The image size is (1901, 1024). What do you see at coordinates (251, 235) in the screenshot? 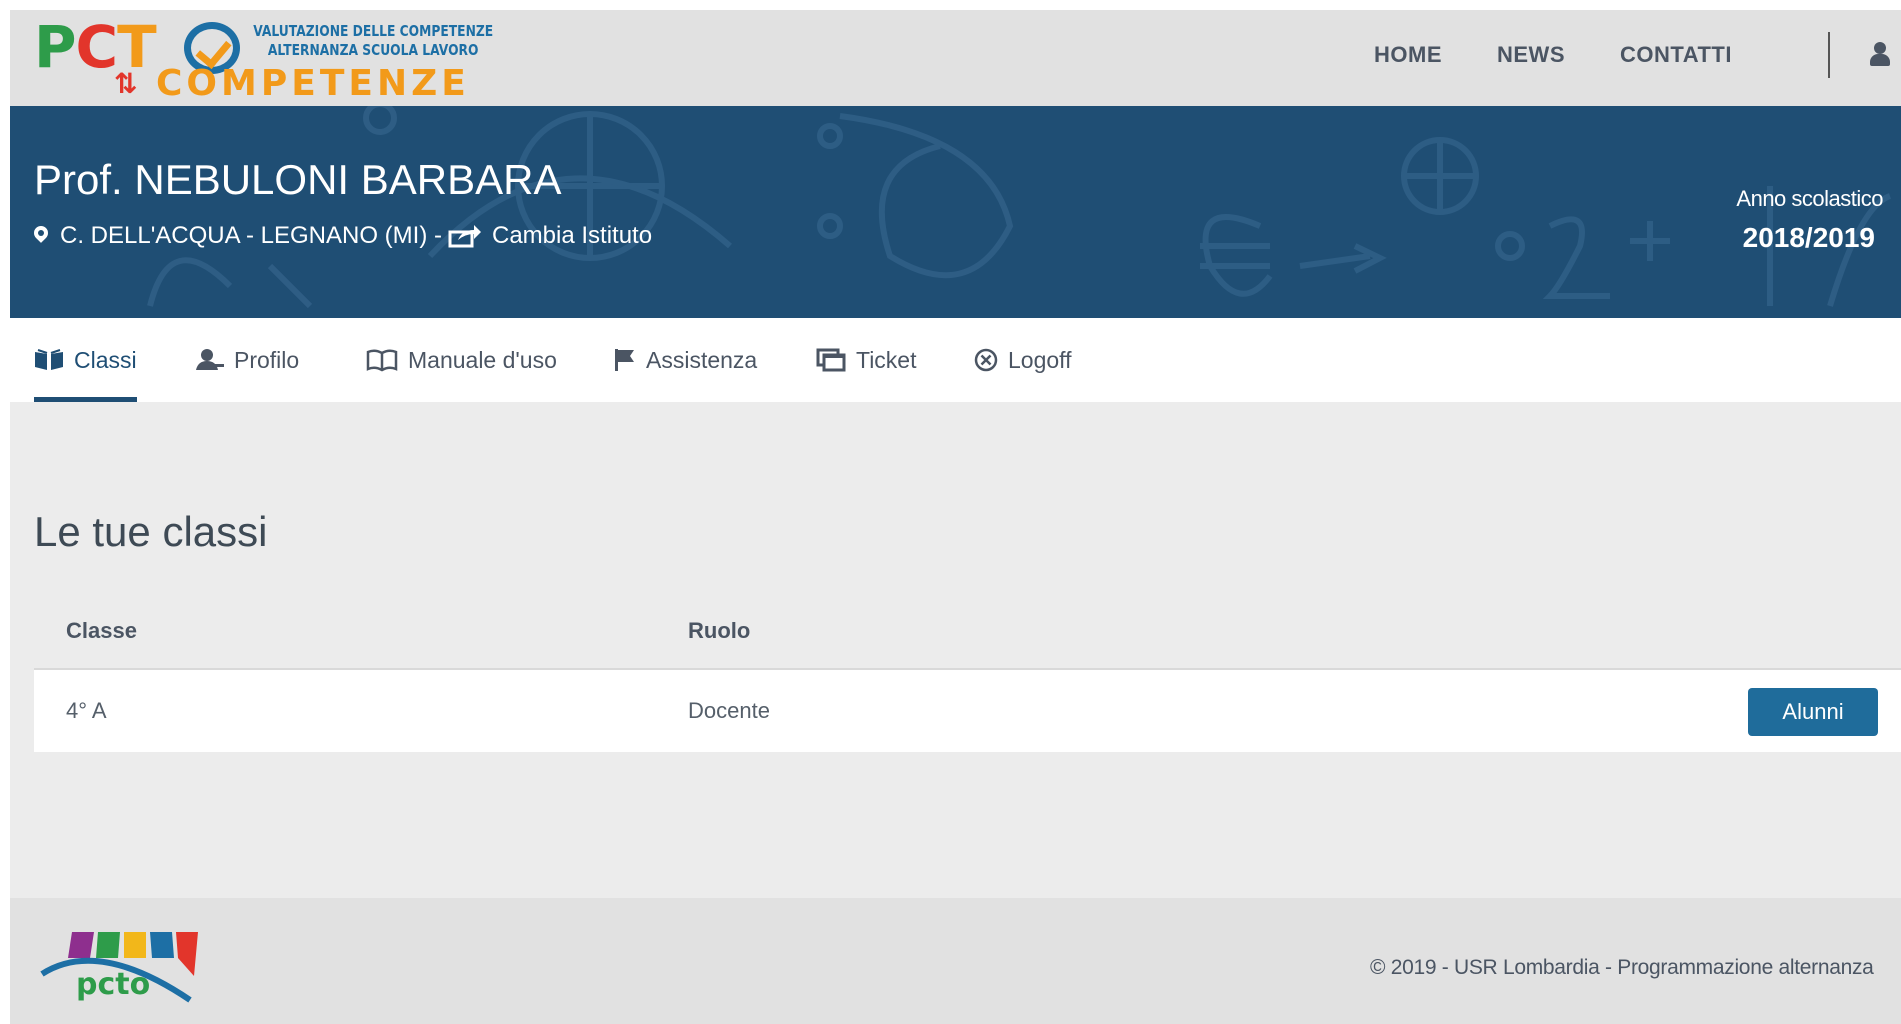
I see `school-name: C. DELL'ACQUA - LEGNANO (MI) -` at bounding box center [251, 235].